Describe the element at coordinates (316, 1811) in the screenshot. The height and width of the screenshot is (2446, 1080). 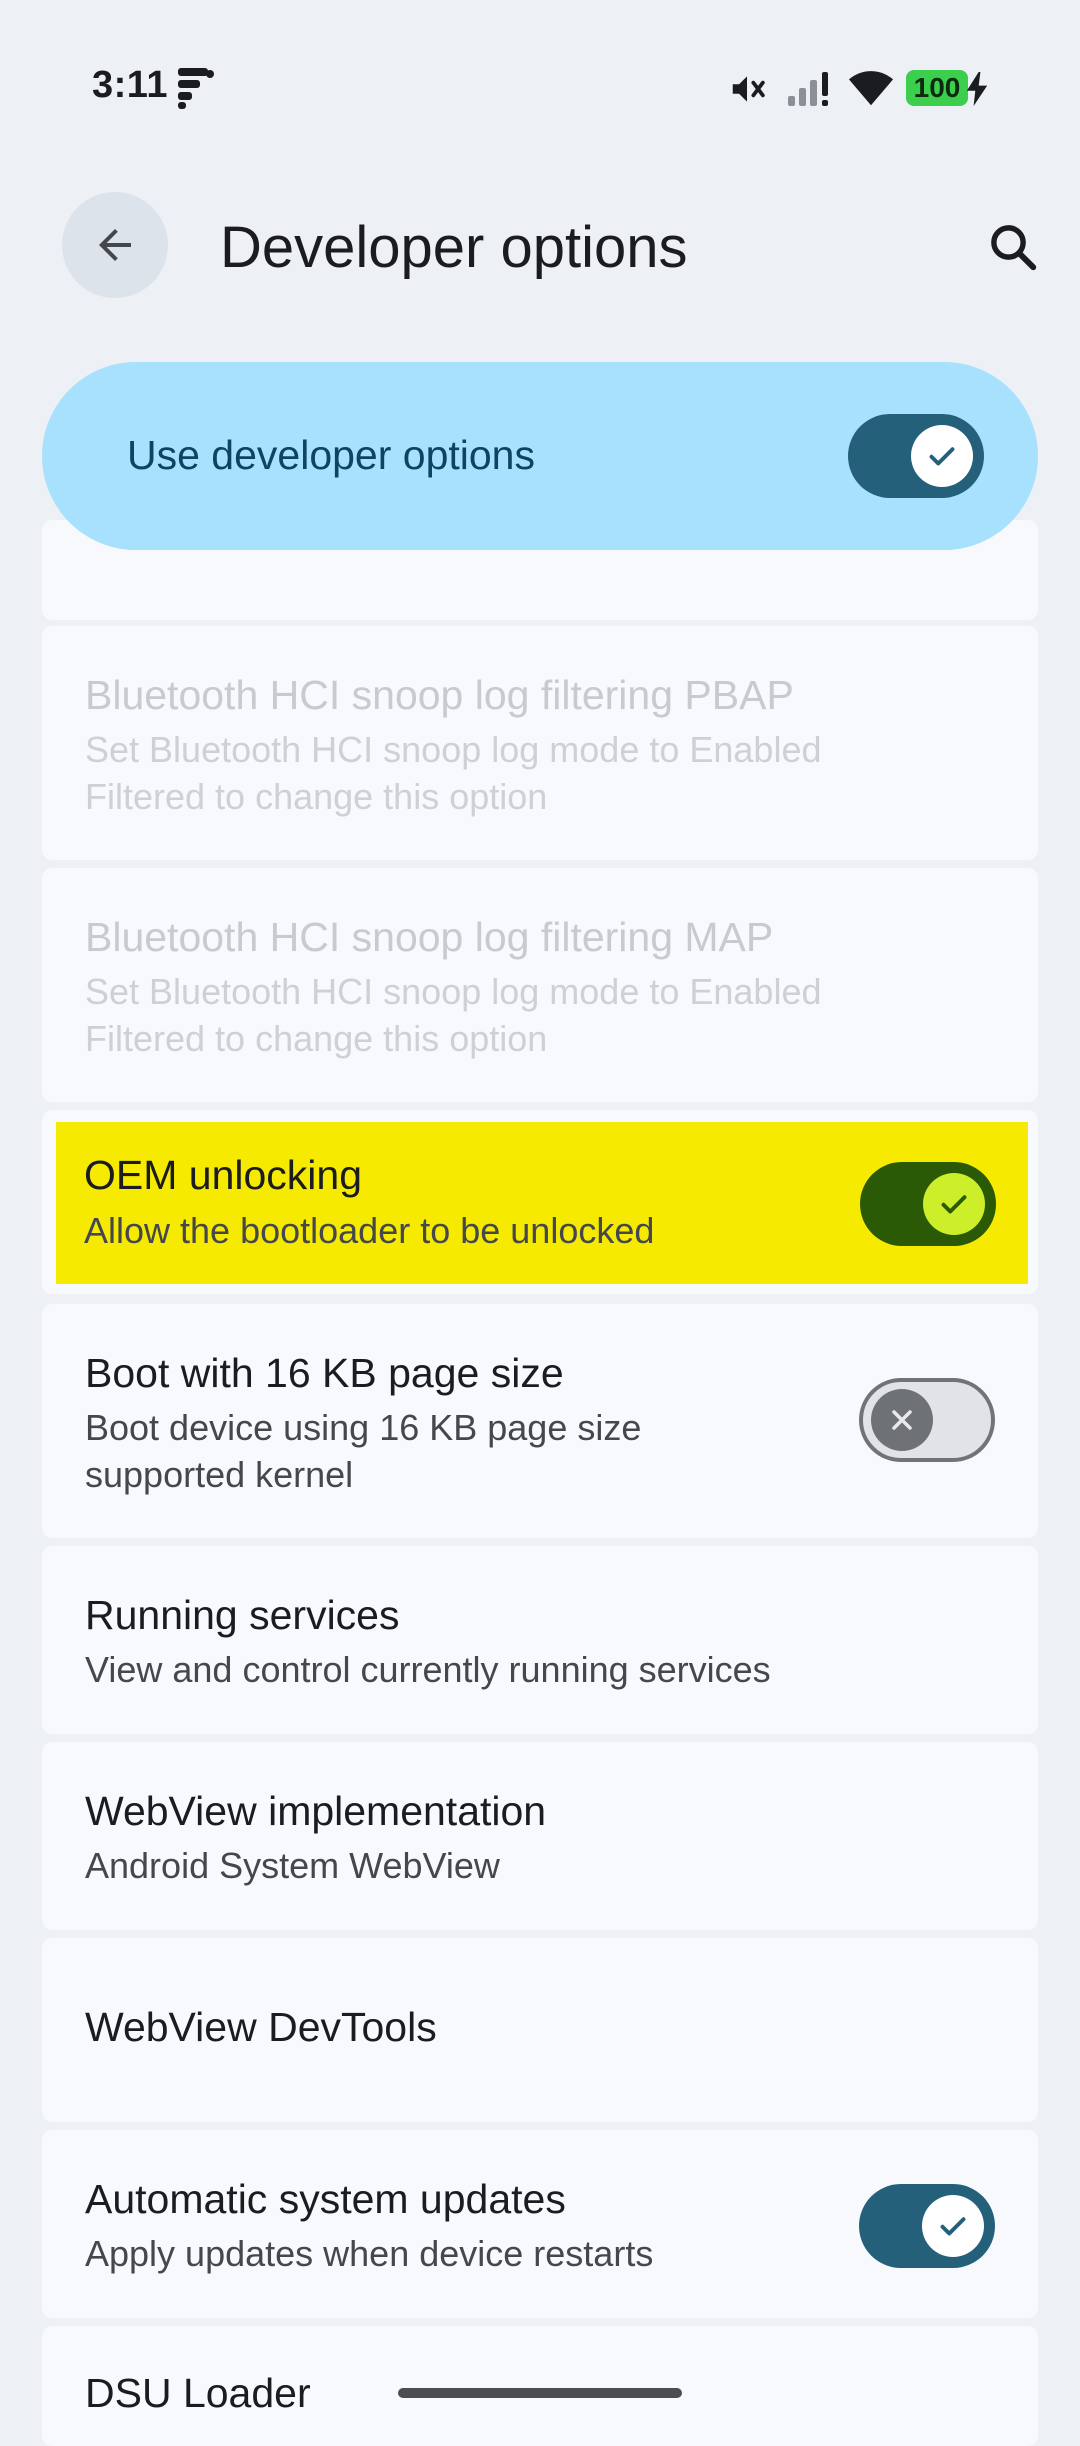
I see `setting-title: WebView implementation` at that location.